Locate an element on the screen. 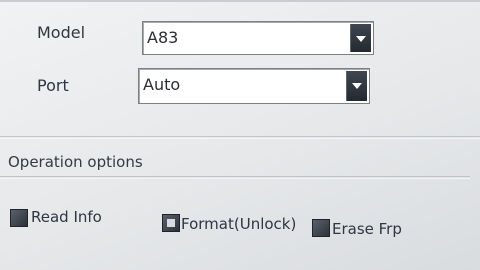 This screenshot has width=480, height=270. section-divider-highlight is located at coordinates (240, 138).